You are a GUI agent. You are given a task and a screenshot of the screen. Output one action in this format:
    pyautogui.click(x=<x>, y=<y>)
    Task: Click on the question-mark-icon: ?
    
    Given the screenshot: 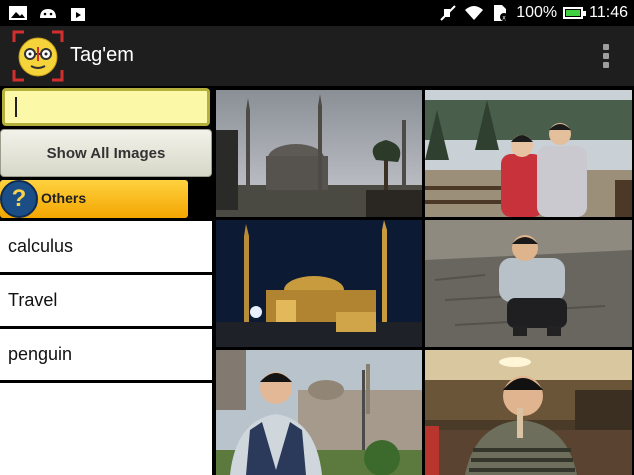 What is the action you would take?
    pyautogui.click(x=19, y=199)
    